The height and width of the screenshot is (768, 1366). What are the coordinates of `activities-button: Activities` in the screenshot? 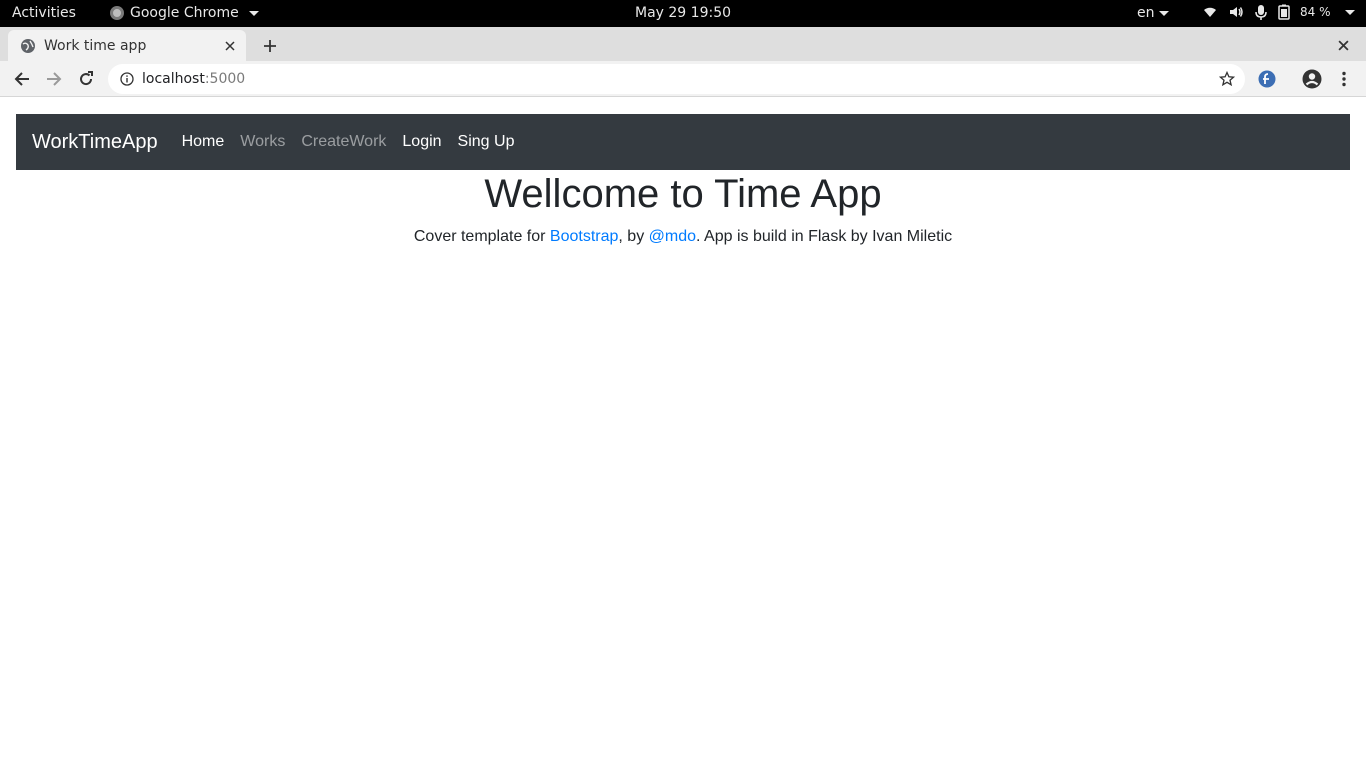 It's located at (44, 13).